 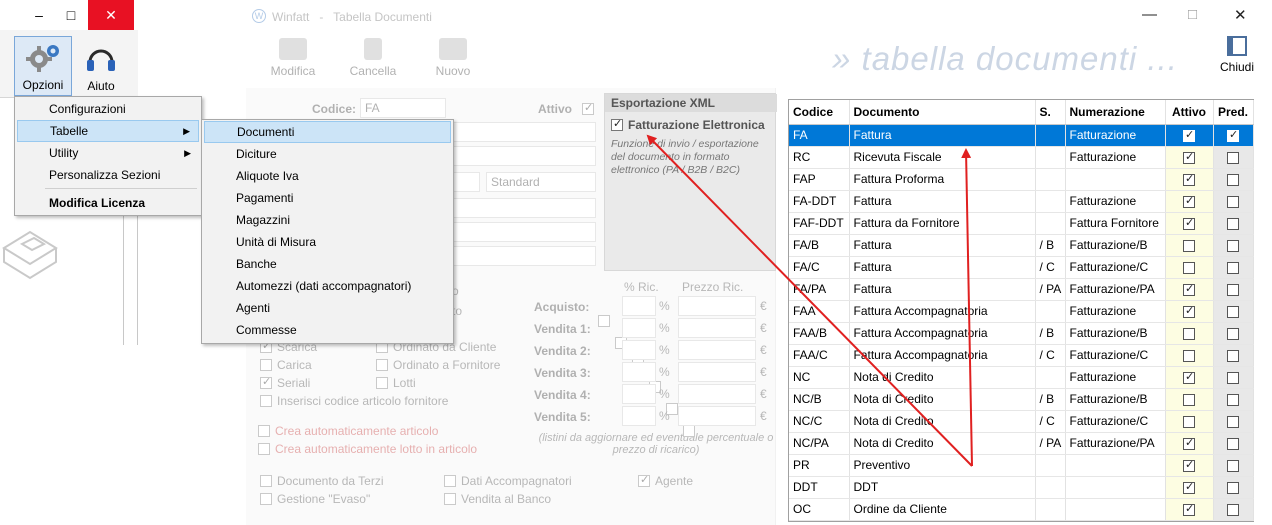 What do you see at coordinates (108, 109) in the screenshot?
I see `menu-configurazioni: Configurazioni` at bounding box center [108, 109].